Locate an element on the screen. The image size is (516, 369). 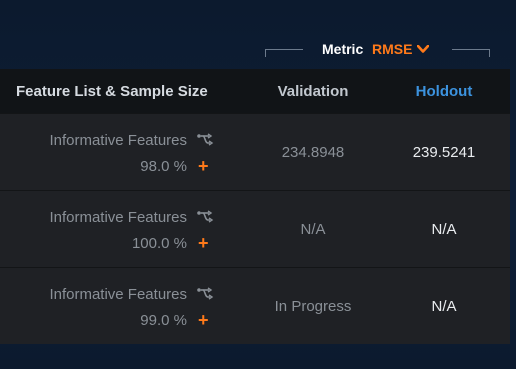
metric-bracket-left is located at coordinates (265, 53).